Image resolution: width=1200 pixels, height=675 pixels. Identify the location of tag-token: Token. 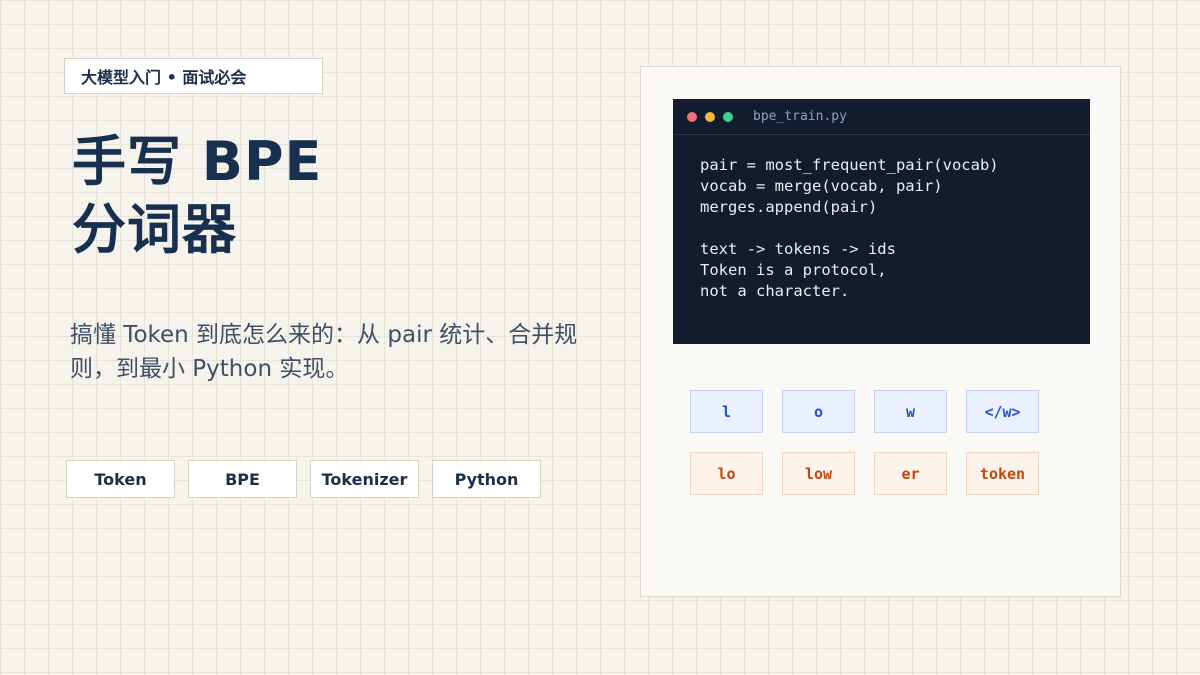
(120, 479).